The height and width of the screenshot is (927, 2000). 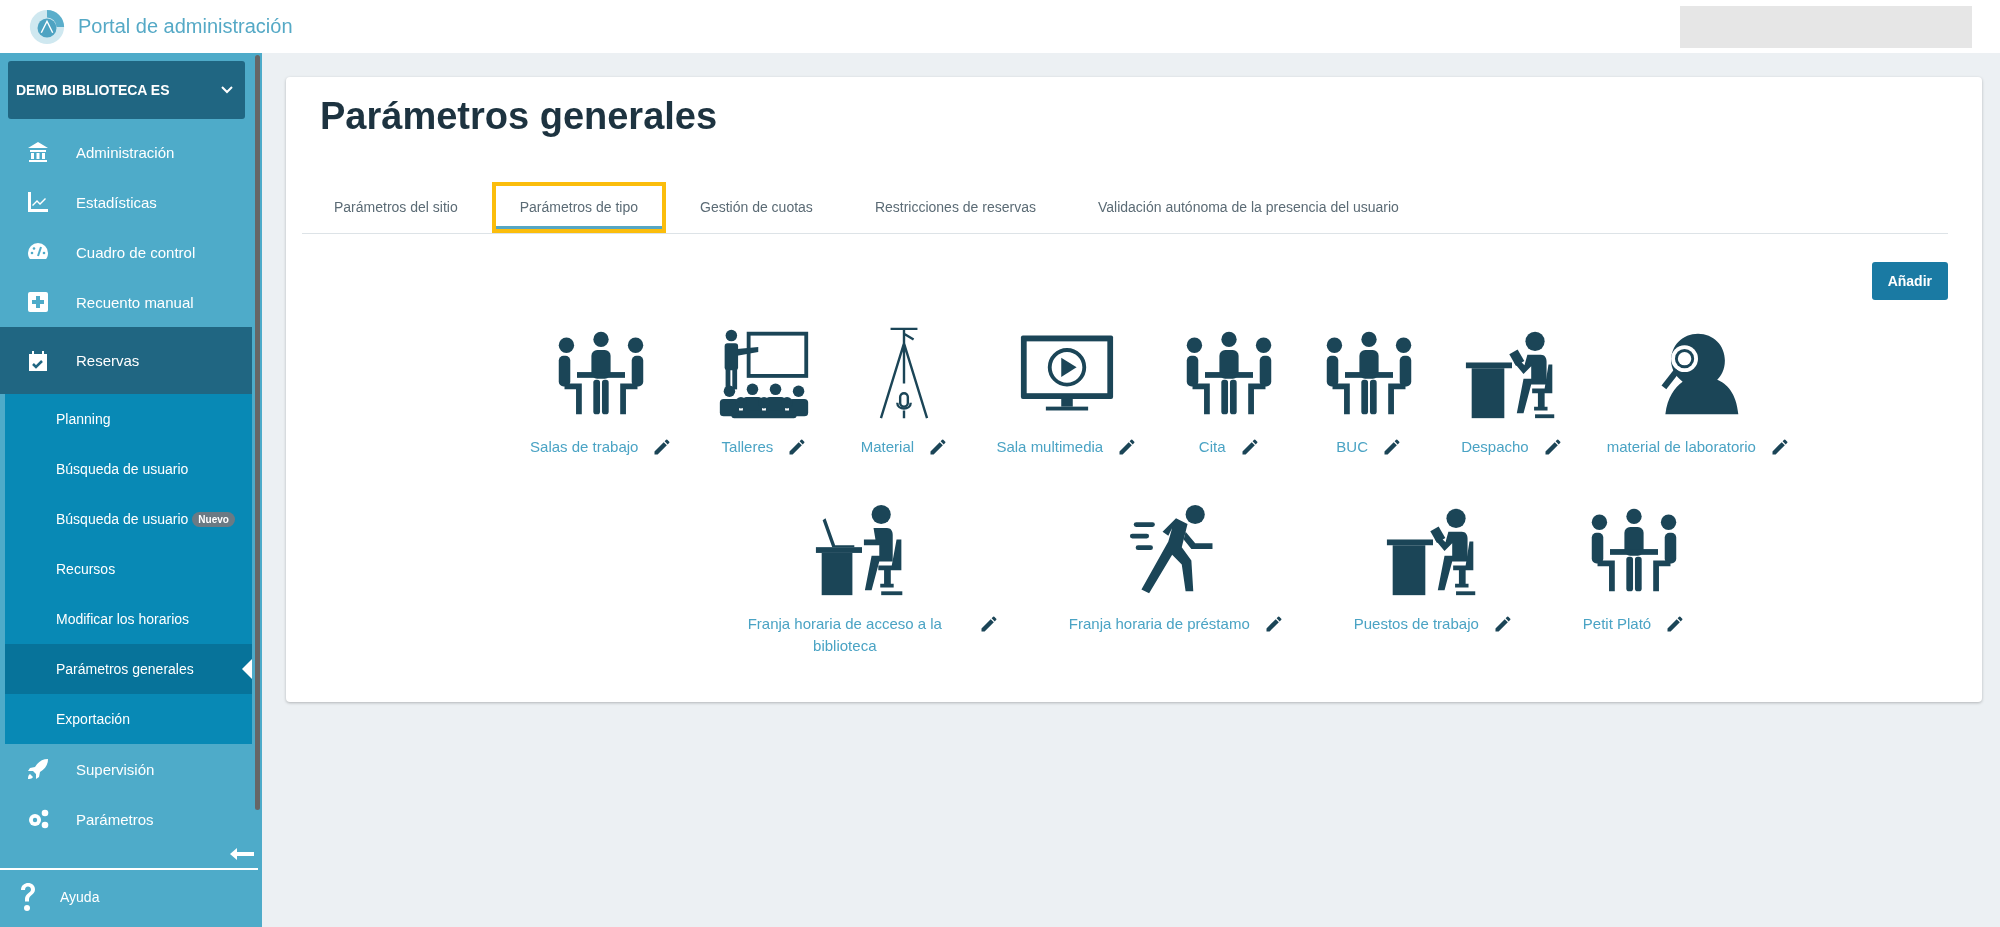 I want to click on type-link: Cita, so click(x=1212, y=447).